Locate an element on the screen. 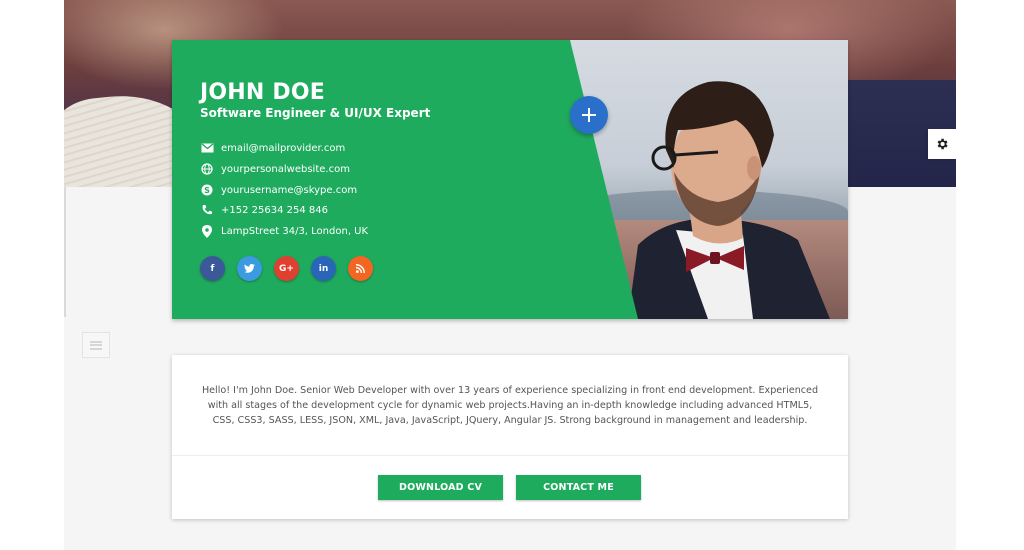 Image resolution: width=1024 pixels, height=550 pixels. profile-title: Software Engineer & UI/UX Expert is located at coordinates (315, 113).